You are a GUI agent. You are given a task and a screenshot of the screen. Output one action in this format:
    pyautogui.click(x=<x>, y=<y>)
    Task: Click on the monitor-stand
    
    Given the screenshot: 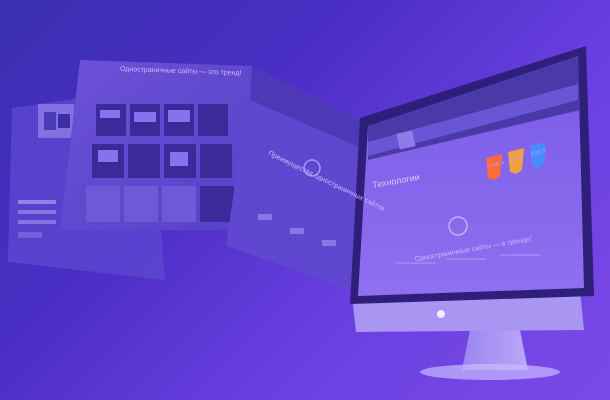 What is the action you would take?
    pyautogui.click(x=495, y=350)
    